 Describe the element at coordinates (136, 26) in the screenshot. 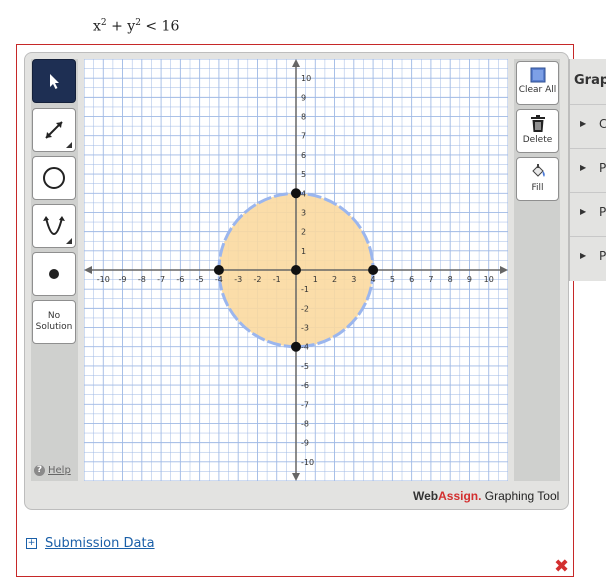

I see `inequality-expression: x2 + y2 < 16` at that location.